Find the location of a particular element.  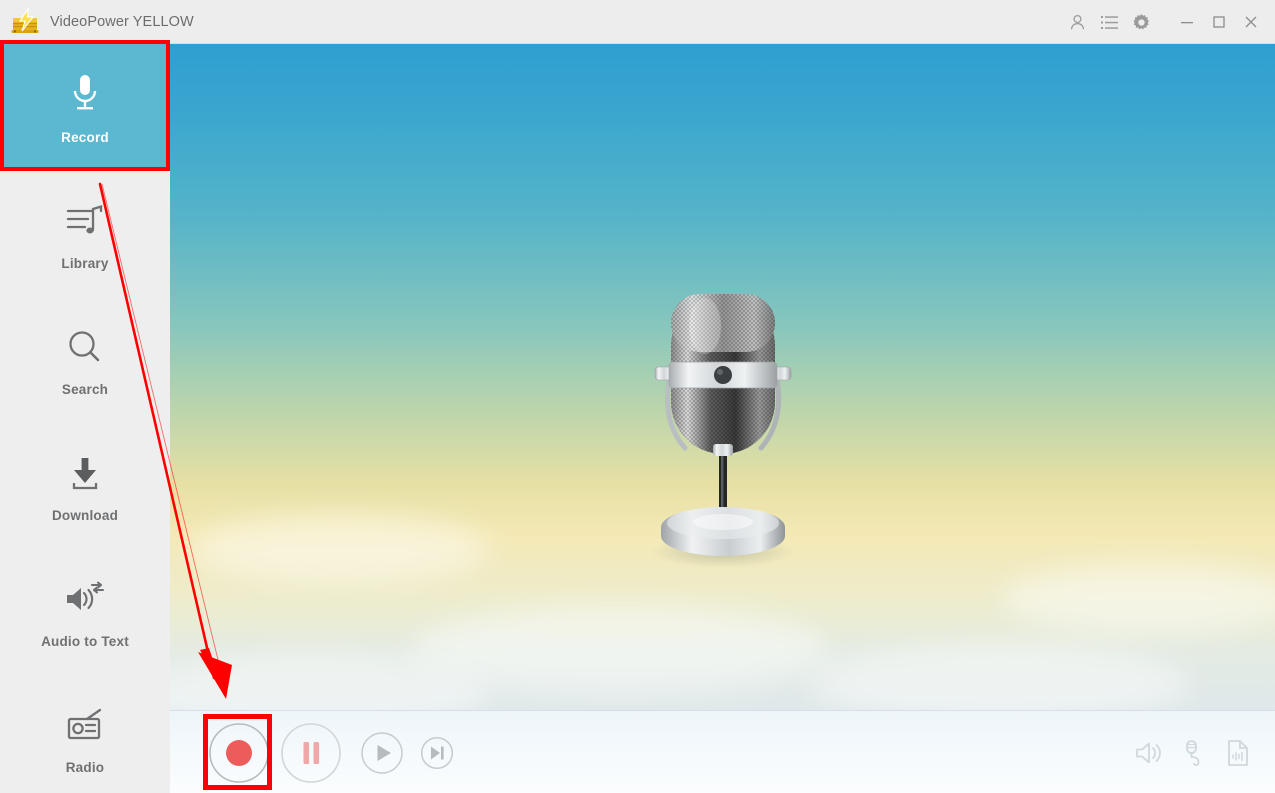

sidebar-item-label: Search is located at coordinates (85, 389).